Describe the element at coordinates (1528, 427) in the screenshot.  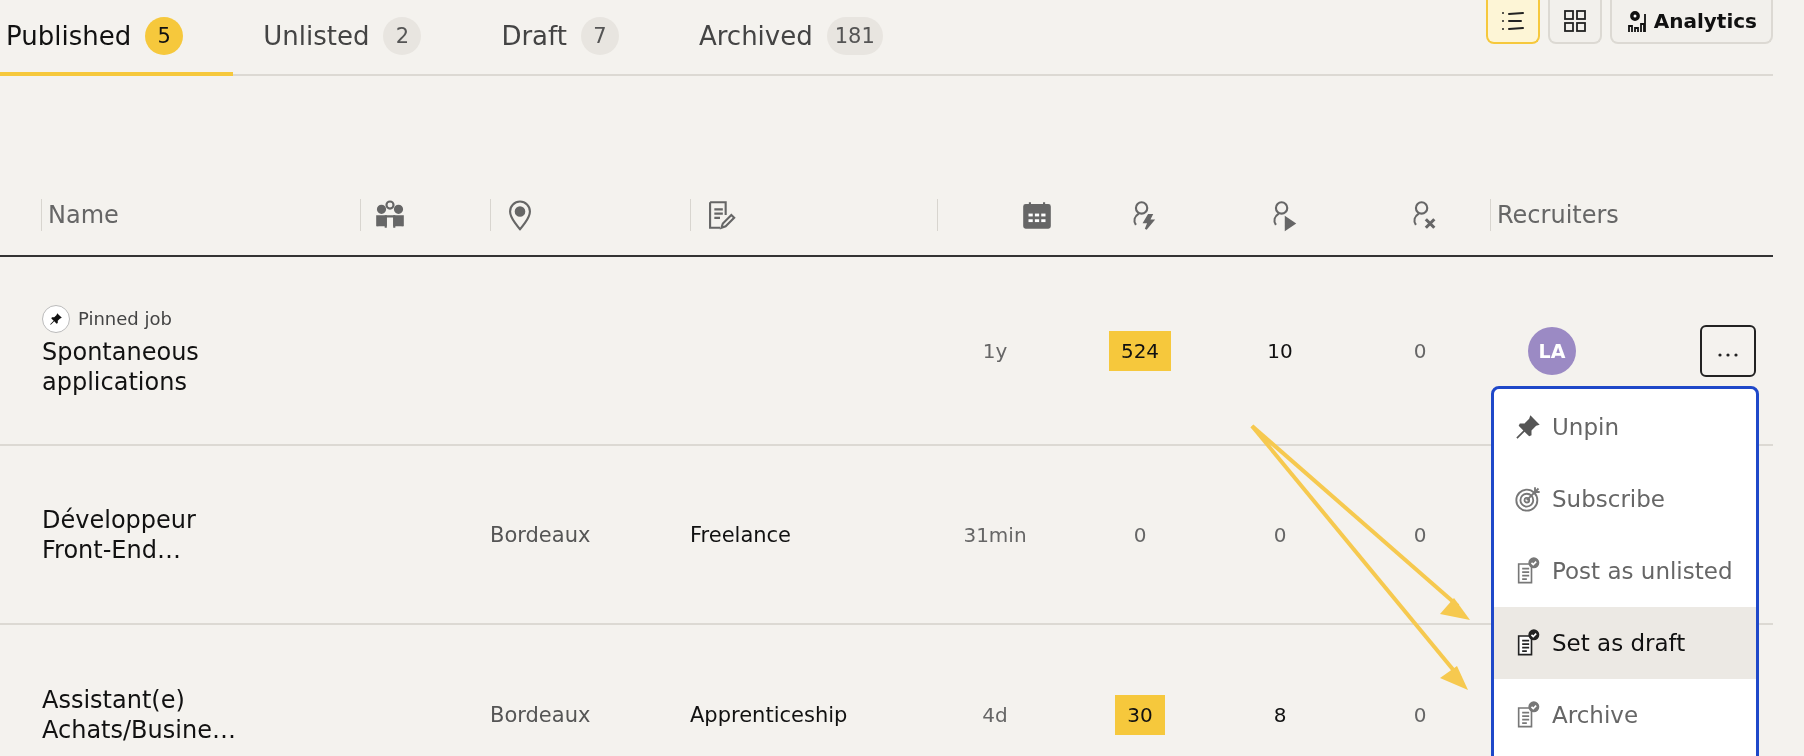
I see `pushpin-icon` at that location.